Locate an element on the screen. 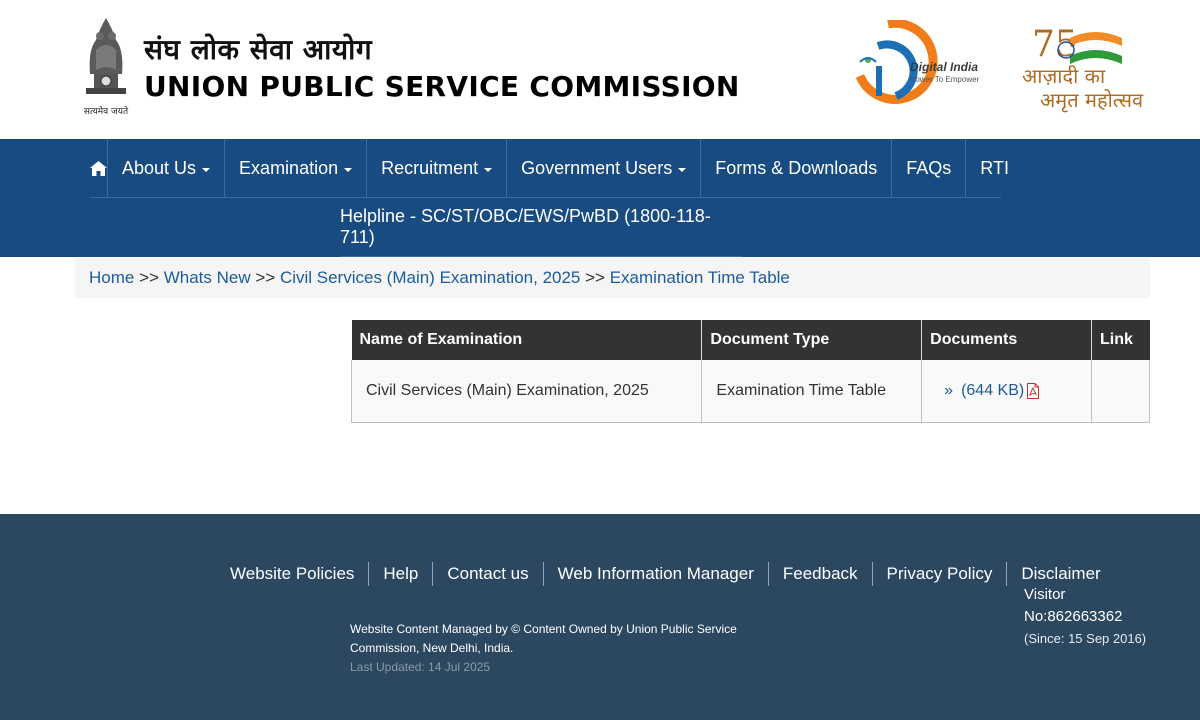 The width and height of the screenshot is (1200, 720). doc-type-cell: Examination Time Table is located at coordinates (812, 391).